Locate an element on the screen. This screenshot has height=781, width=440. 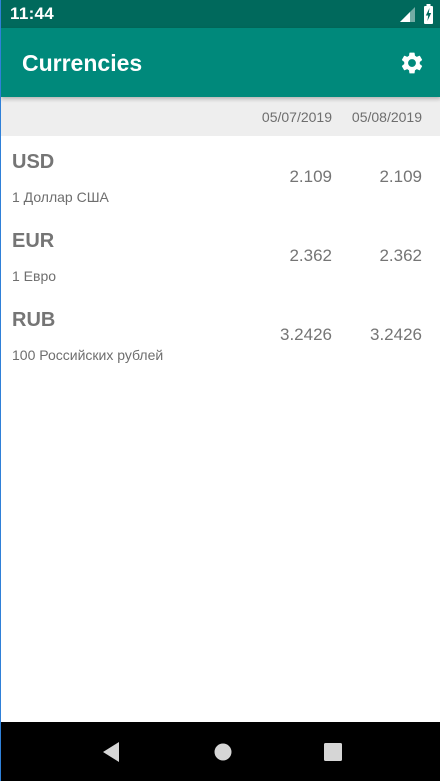
rate-date-2: 2.109 is located at coordinates (400, 176).